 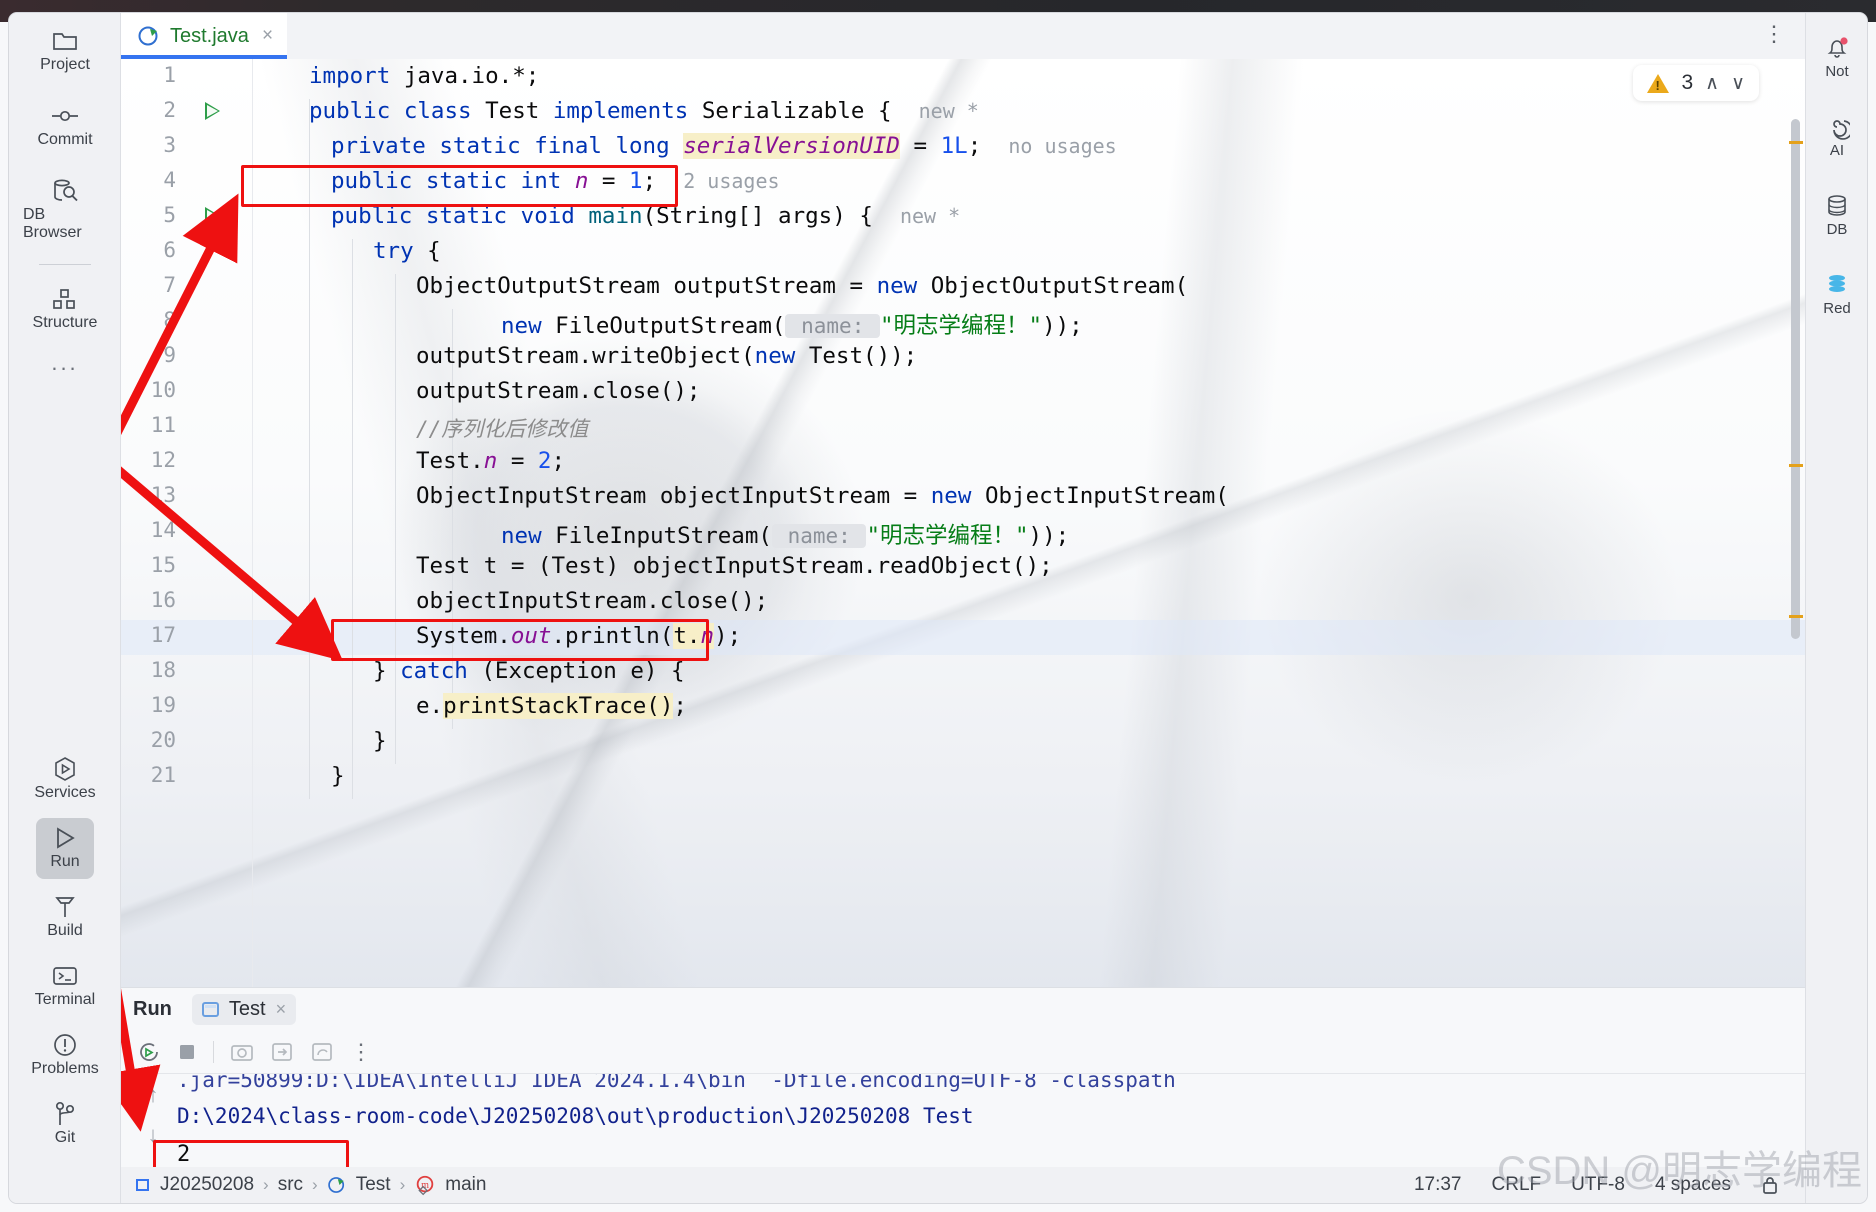 I want to click on editor-marker-strip, so click(x=1795, y=523).